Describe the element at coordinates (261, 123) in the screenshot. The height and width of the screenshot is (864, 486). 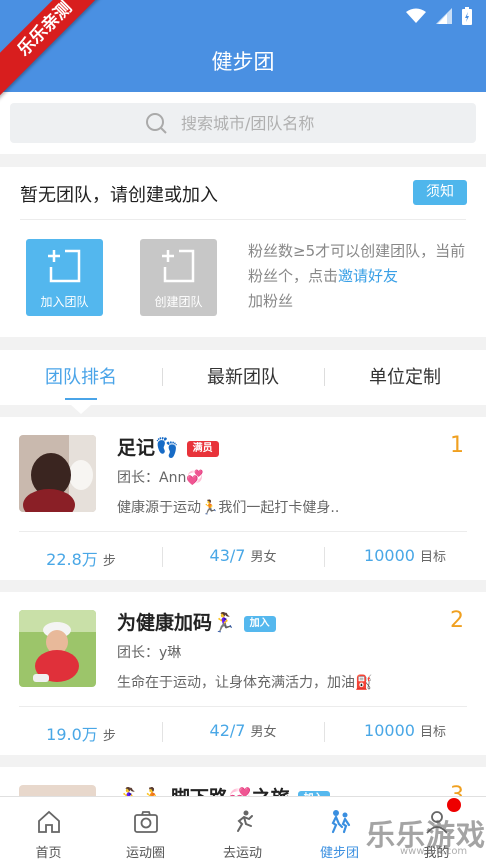
I see `search-input` at that location.